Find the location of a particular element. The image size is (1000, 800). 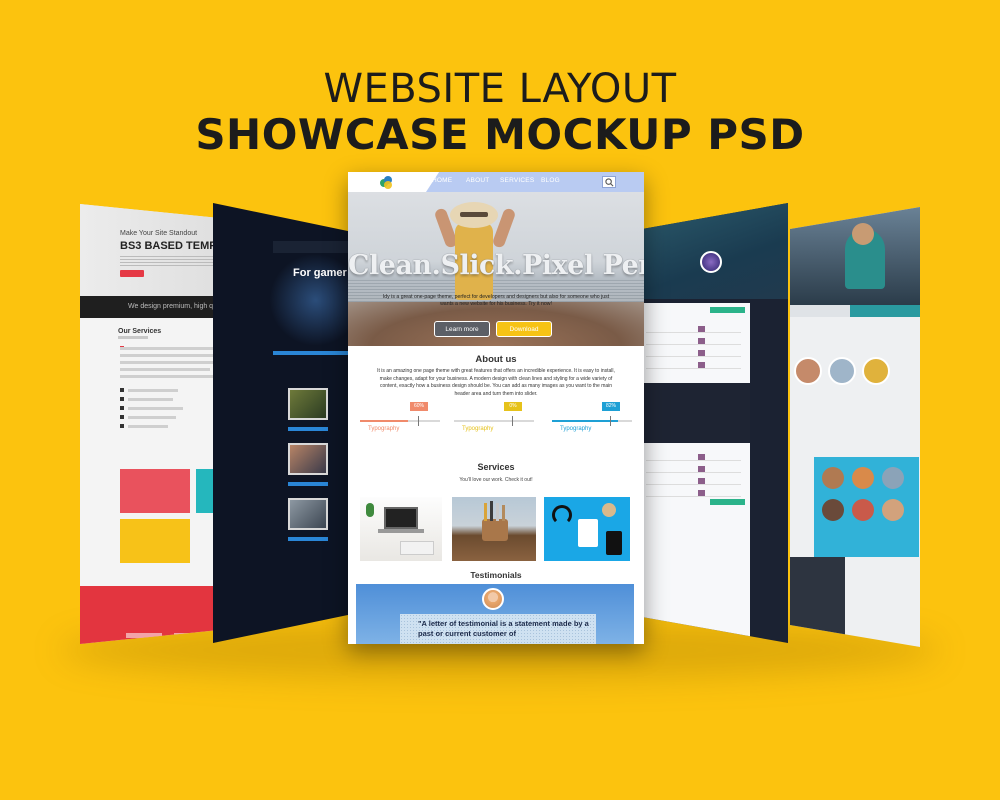

service-image-laptop is located at coordinates (401, 529).